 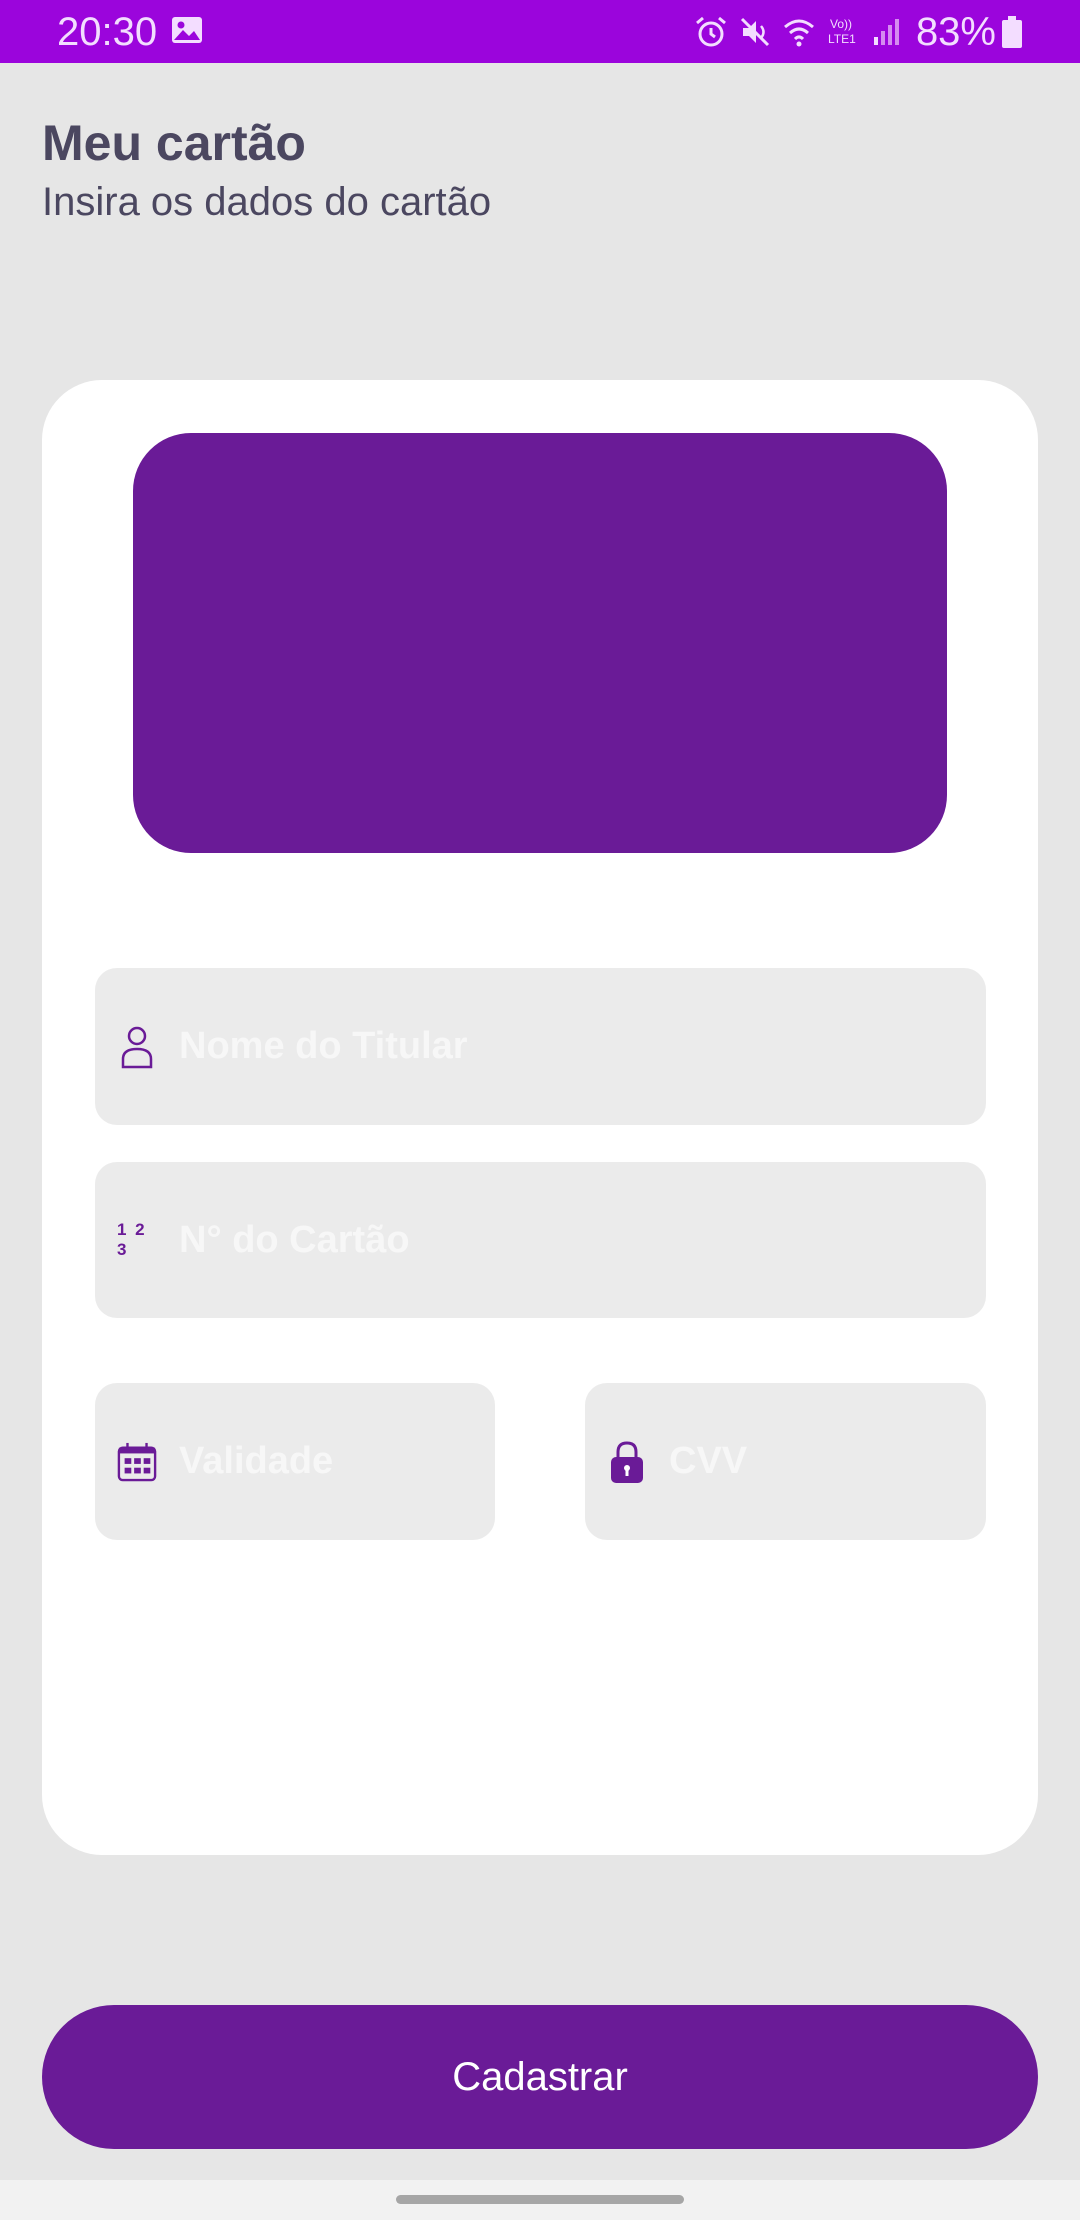 I want to click on card-number-field: 1 2 3, so click(x=540, y=1240).